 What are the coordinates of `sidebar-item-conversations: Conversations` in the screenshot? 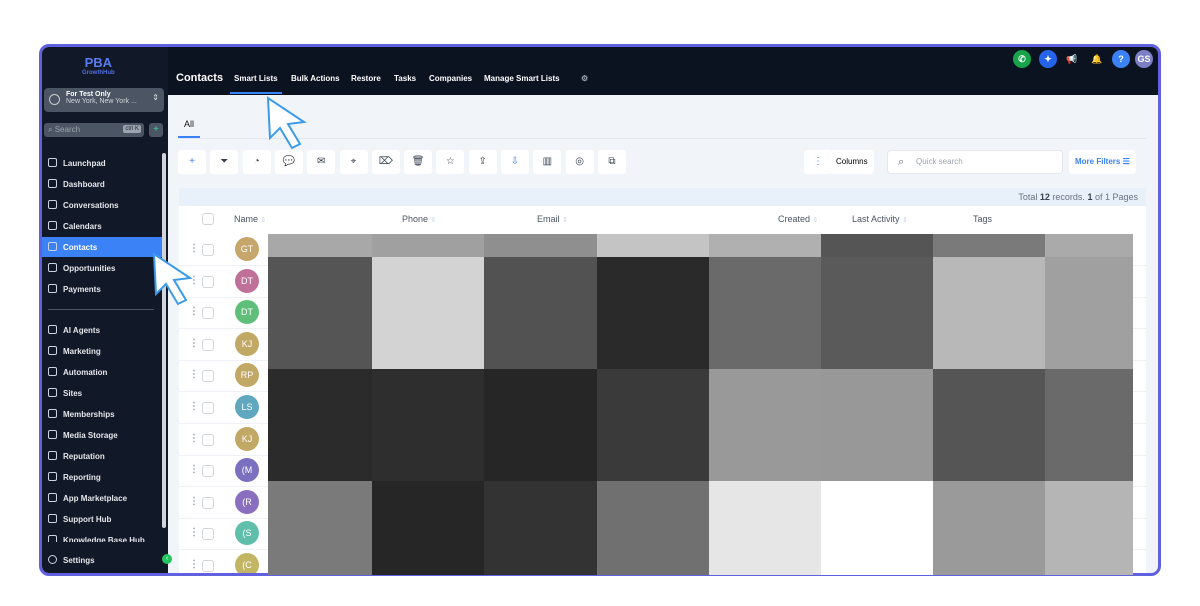 It's located at (105, 205).